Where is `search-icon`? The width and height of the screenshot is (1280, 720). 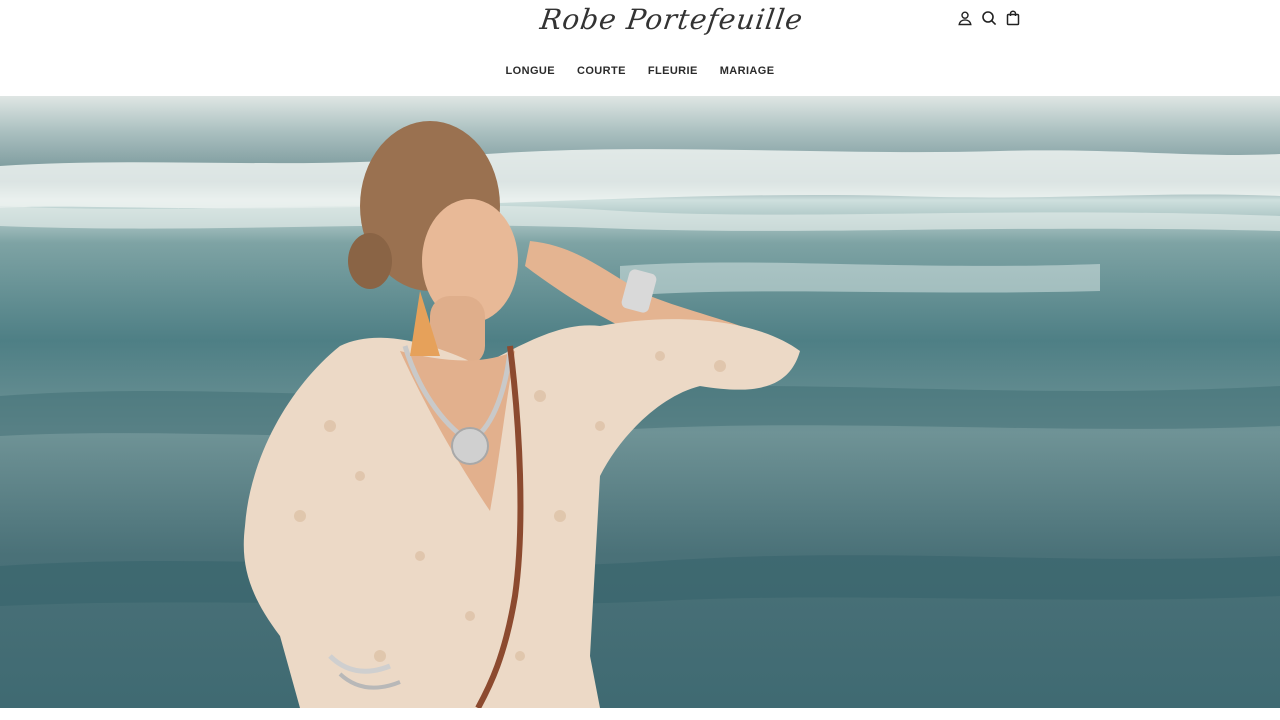
search-icon is located at coordinates (989, 18).